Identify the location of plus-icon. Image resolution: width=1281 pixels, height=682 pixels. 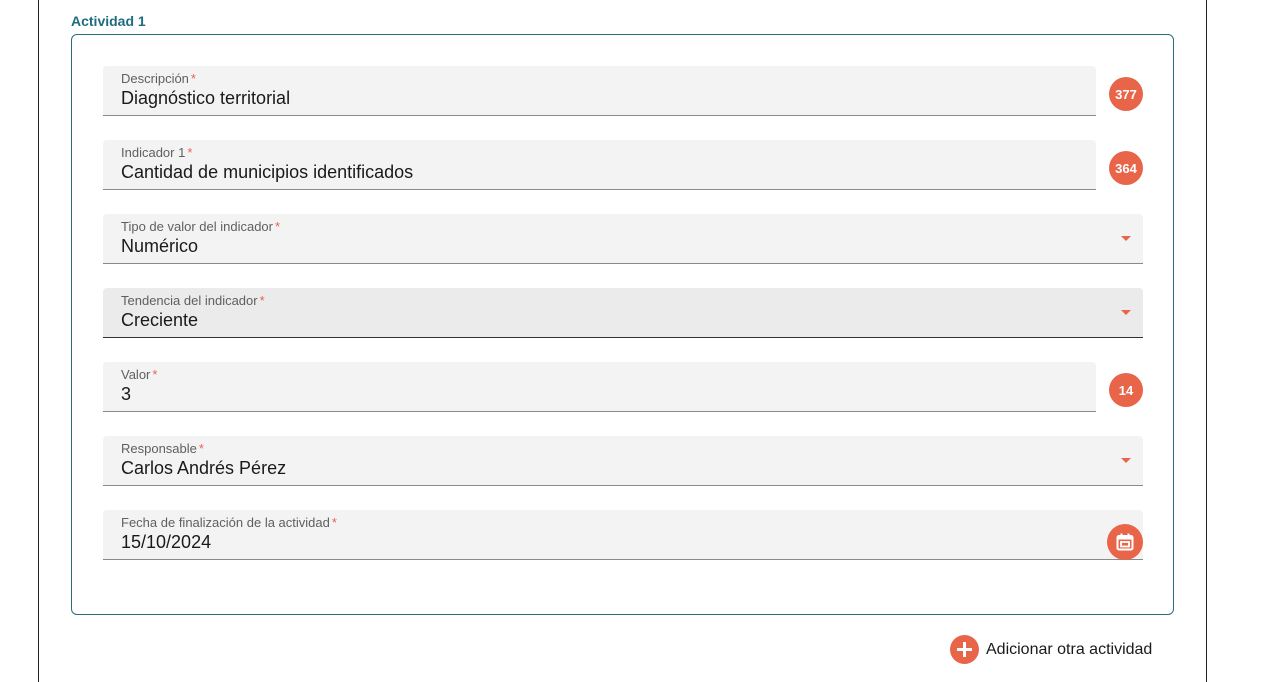
(964, 649).